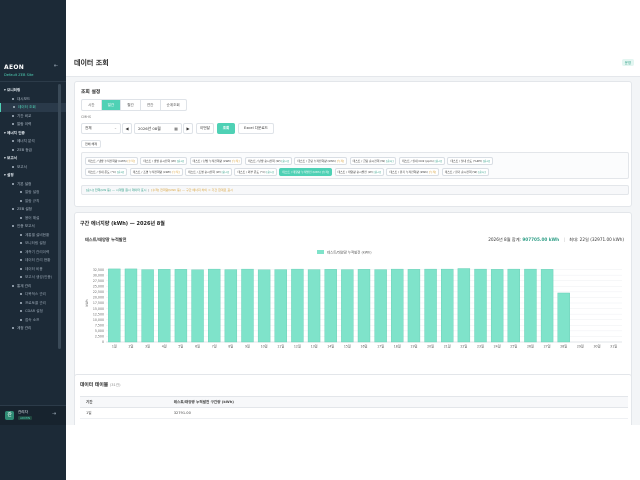 The width and height of the screenshot is (640, 480). I want to click on sidebar-item: 에너지 분석, so click(33, 141).